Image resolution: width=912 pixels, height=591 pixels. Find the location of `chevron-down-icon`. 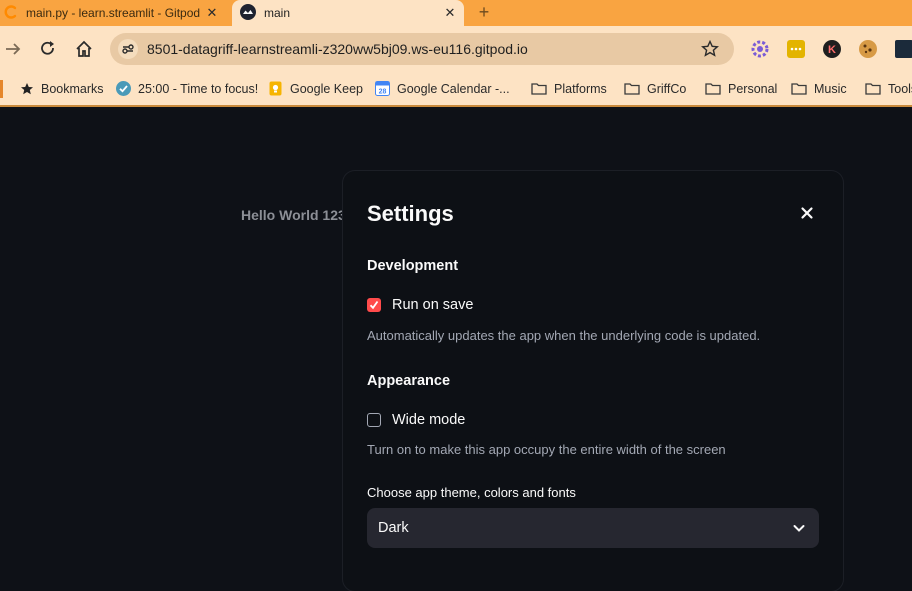

chevron-down-icon is located at coordinates (799, 528).